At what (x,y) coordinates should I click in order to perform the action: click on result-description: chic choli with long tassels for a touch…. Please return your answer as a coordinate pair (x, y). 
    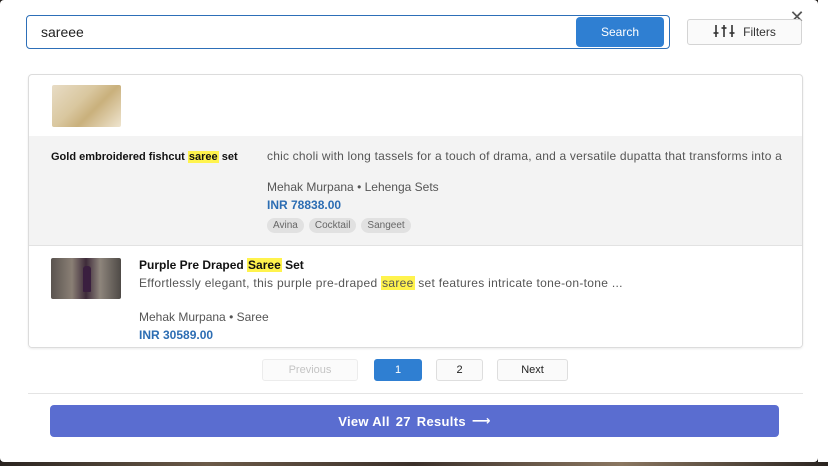
    Looking at the image, I should click on (524, 156).